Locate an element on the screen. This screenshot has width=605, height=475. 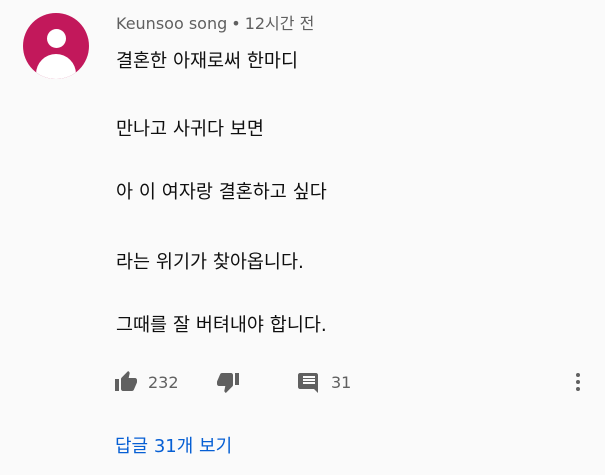
more-options-button is located at coordinates (578, 382).